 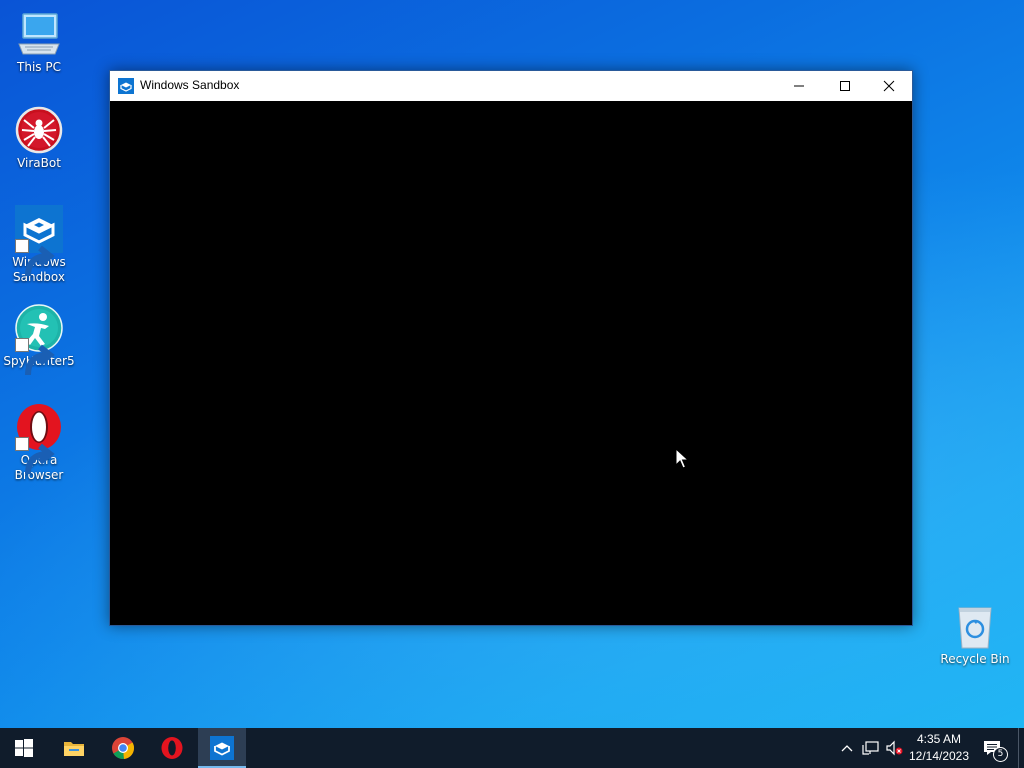 What do you see at coordinates (190, 85) in the screenshot?
I see `window-title: Windows Sandbox` at bounding box center [190, 85].